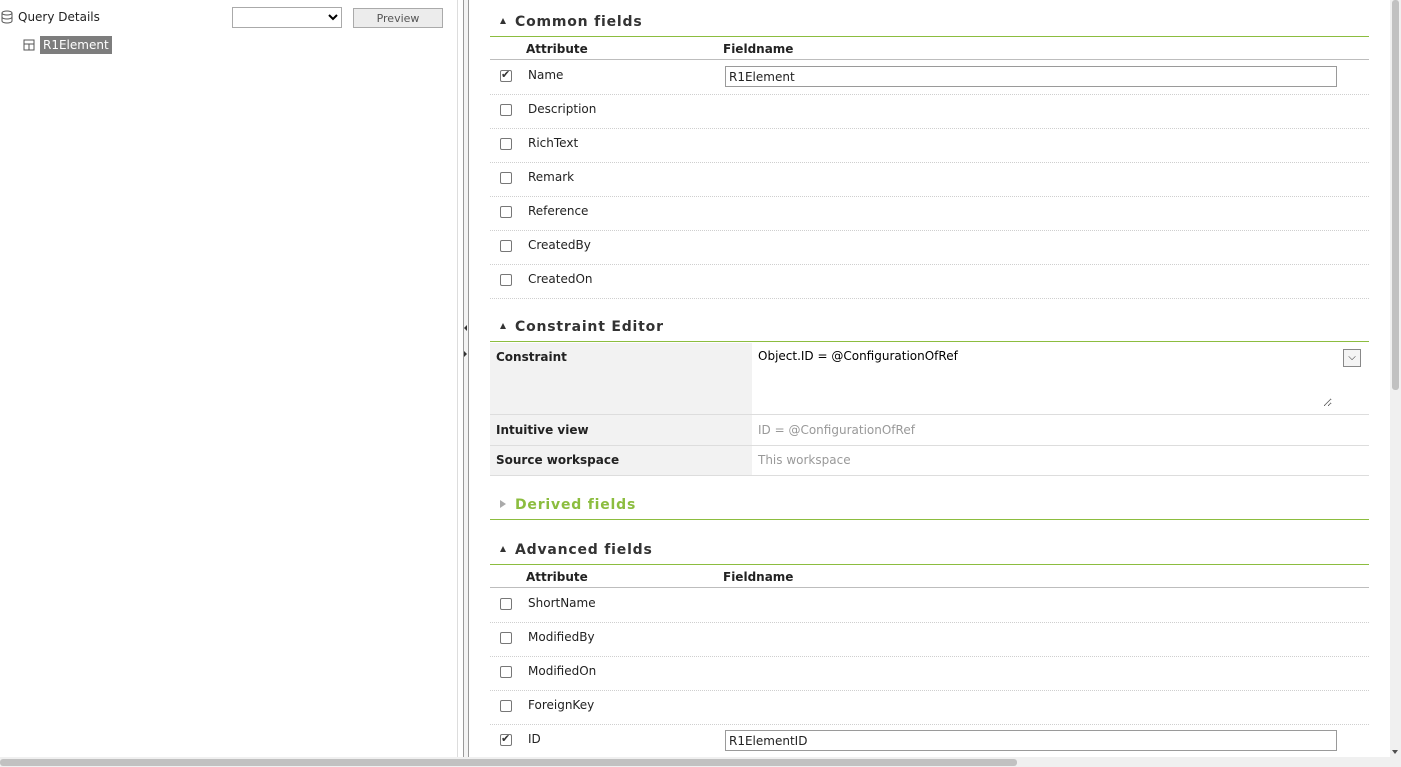  Describe the element at coordinates (7, 17) in the screenshot. I see `database-icon` at that location.